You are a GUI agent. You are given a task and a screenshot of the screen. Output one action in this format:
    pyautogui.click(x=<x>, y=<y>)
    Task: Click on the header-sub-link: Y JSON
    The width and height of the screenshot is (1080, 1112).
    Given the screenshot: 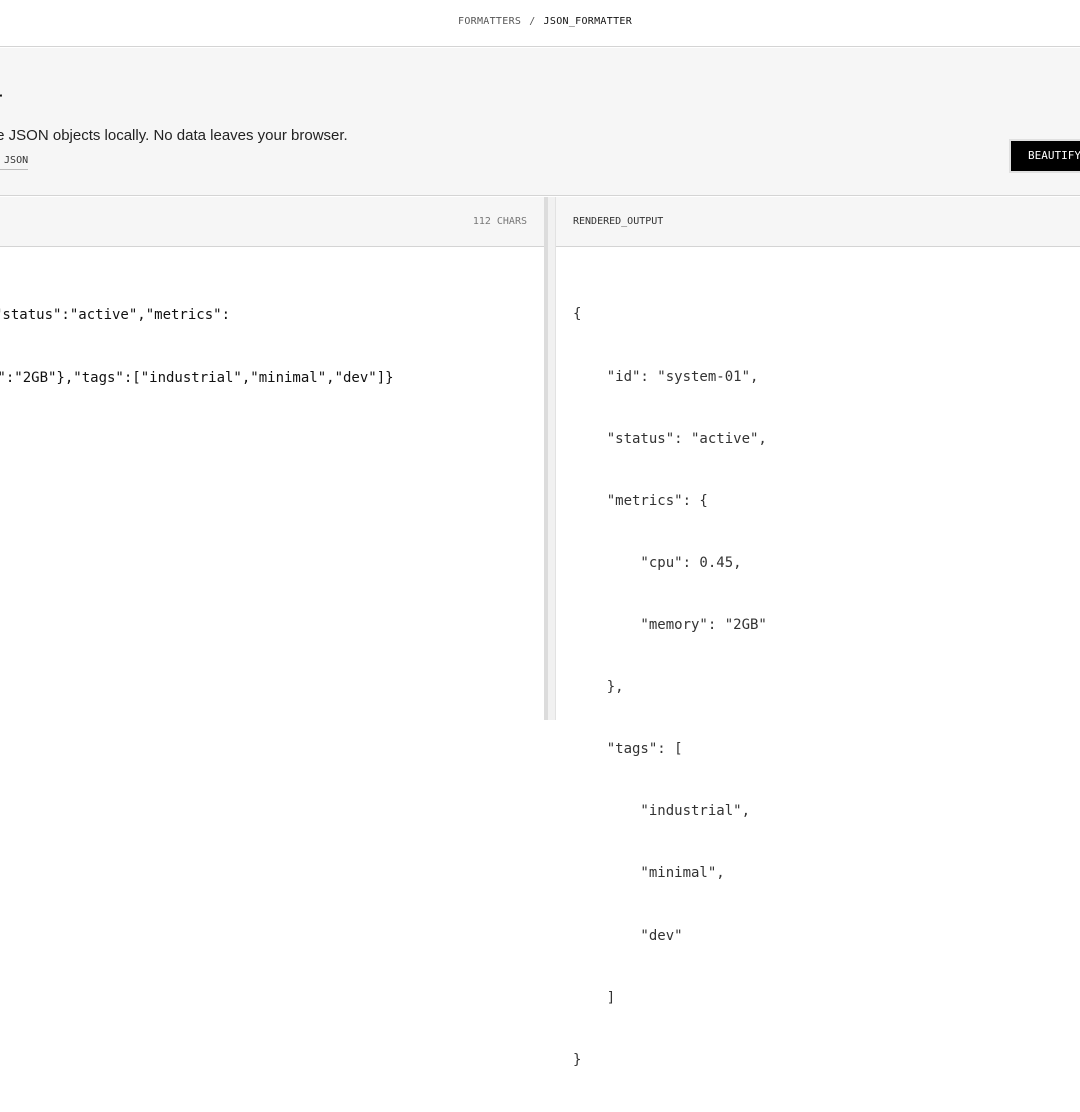 What is the action you would take?
    pyautogui.click(x=14, y=162)
    